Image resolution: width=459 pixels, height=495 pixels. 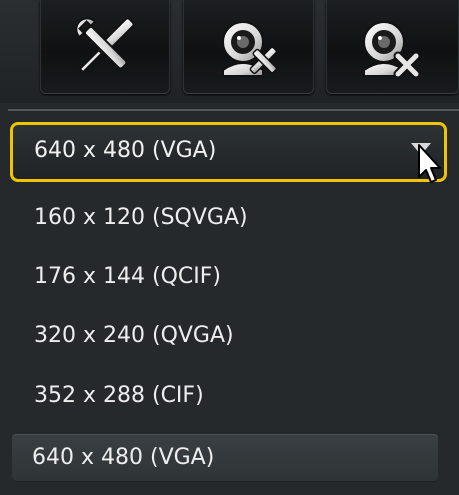 I want to click on camera-remove-icon, so click(x=392, y=50).